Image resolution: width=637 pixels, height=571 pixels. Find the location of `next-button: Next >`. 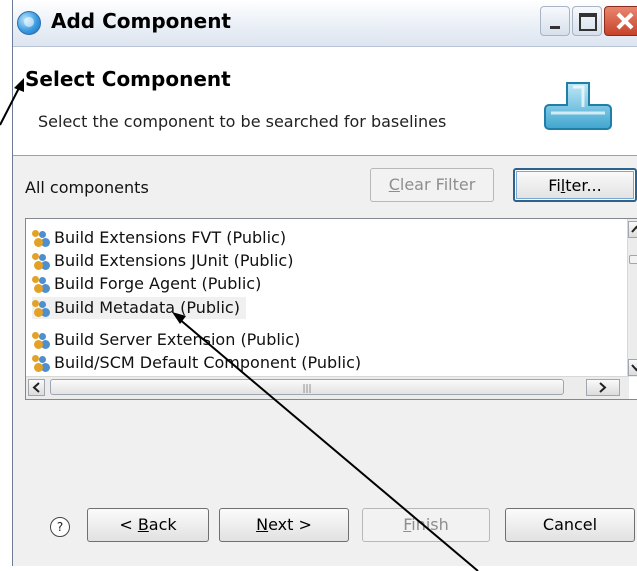

next-button: Next > is located at coordinates (284, 525).